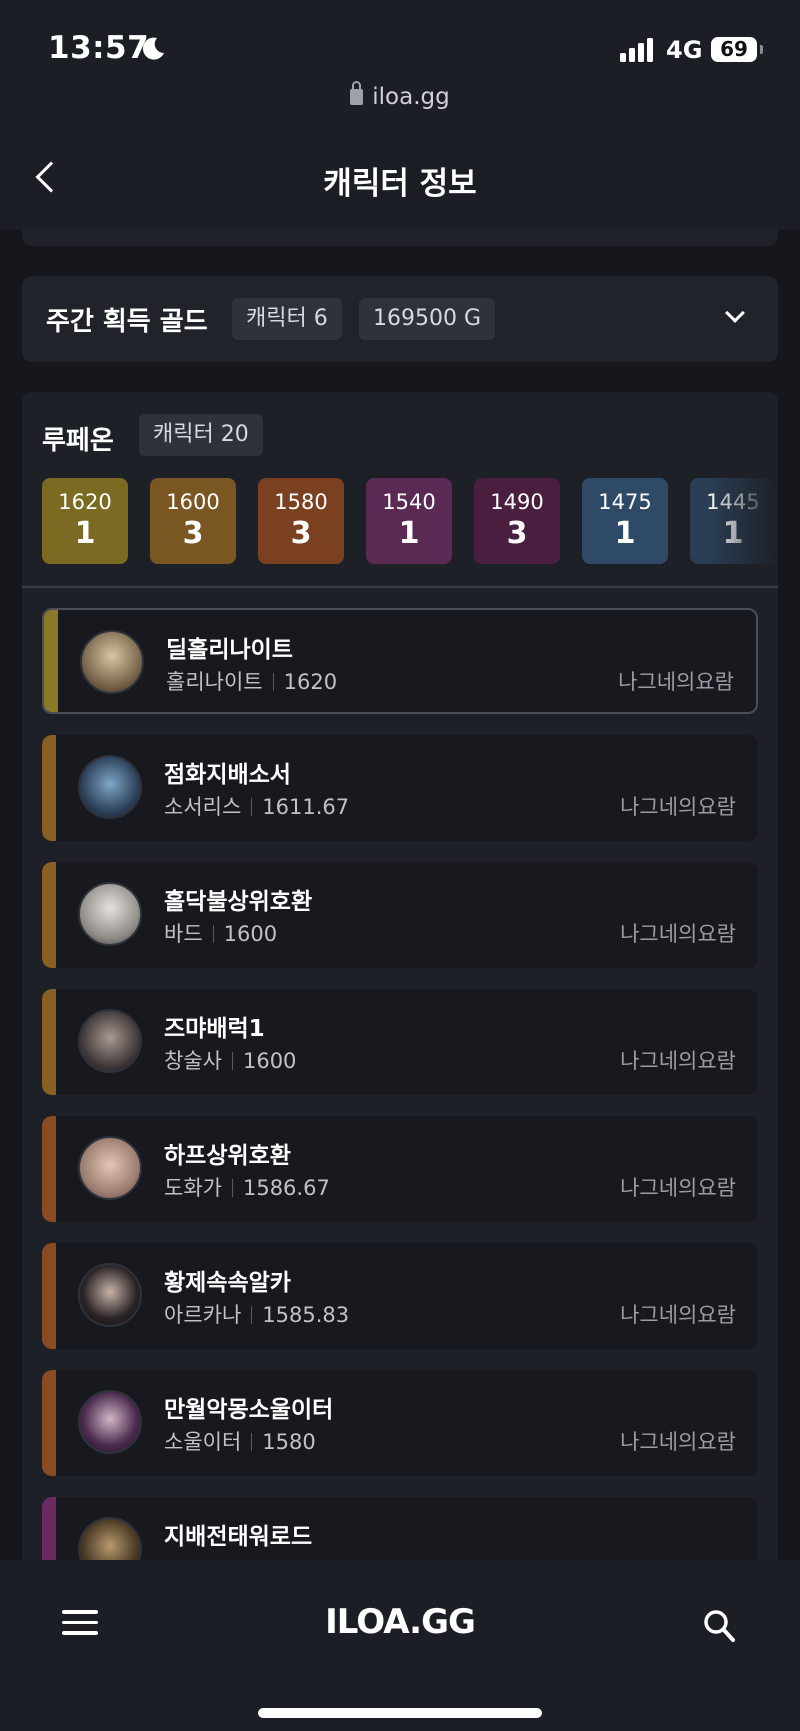  What do you see at coordinates (400, 915) in the screenshot?
I see `character-row: 홀닥불상위호환 바드 1600 나그네의요람` at bounding box center [400, 915].